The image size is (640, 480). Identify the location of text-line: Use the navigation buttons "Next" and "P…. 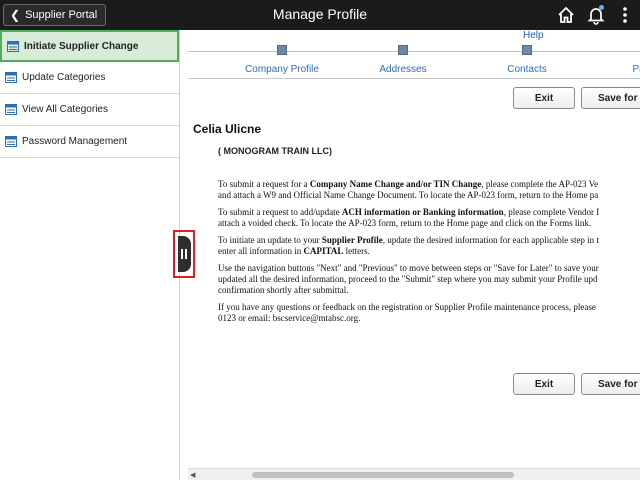
(408, 268).